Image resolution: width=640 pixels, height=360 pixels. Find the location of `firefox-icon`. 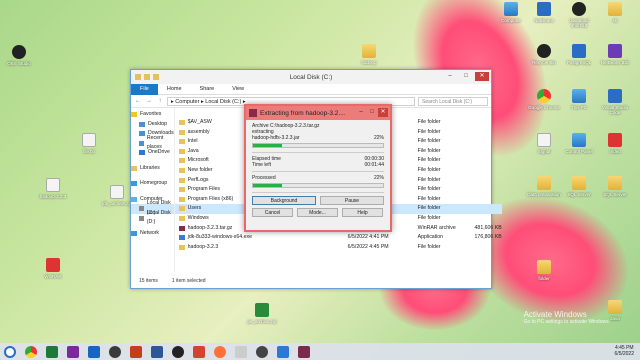

firefox-icon is located at coordinates (220, 351).